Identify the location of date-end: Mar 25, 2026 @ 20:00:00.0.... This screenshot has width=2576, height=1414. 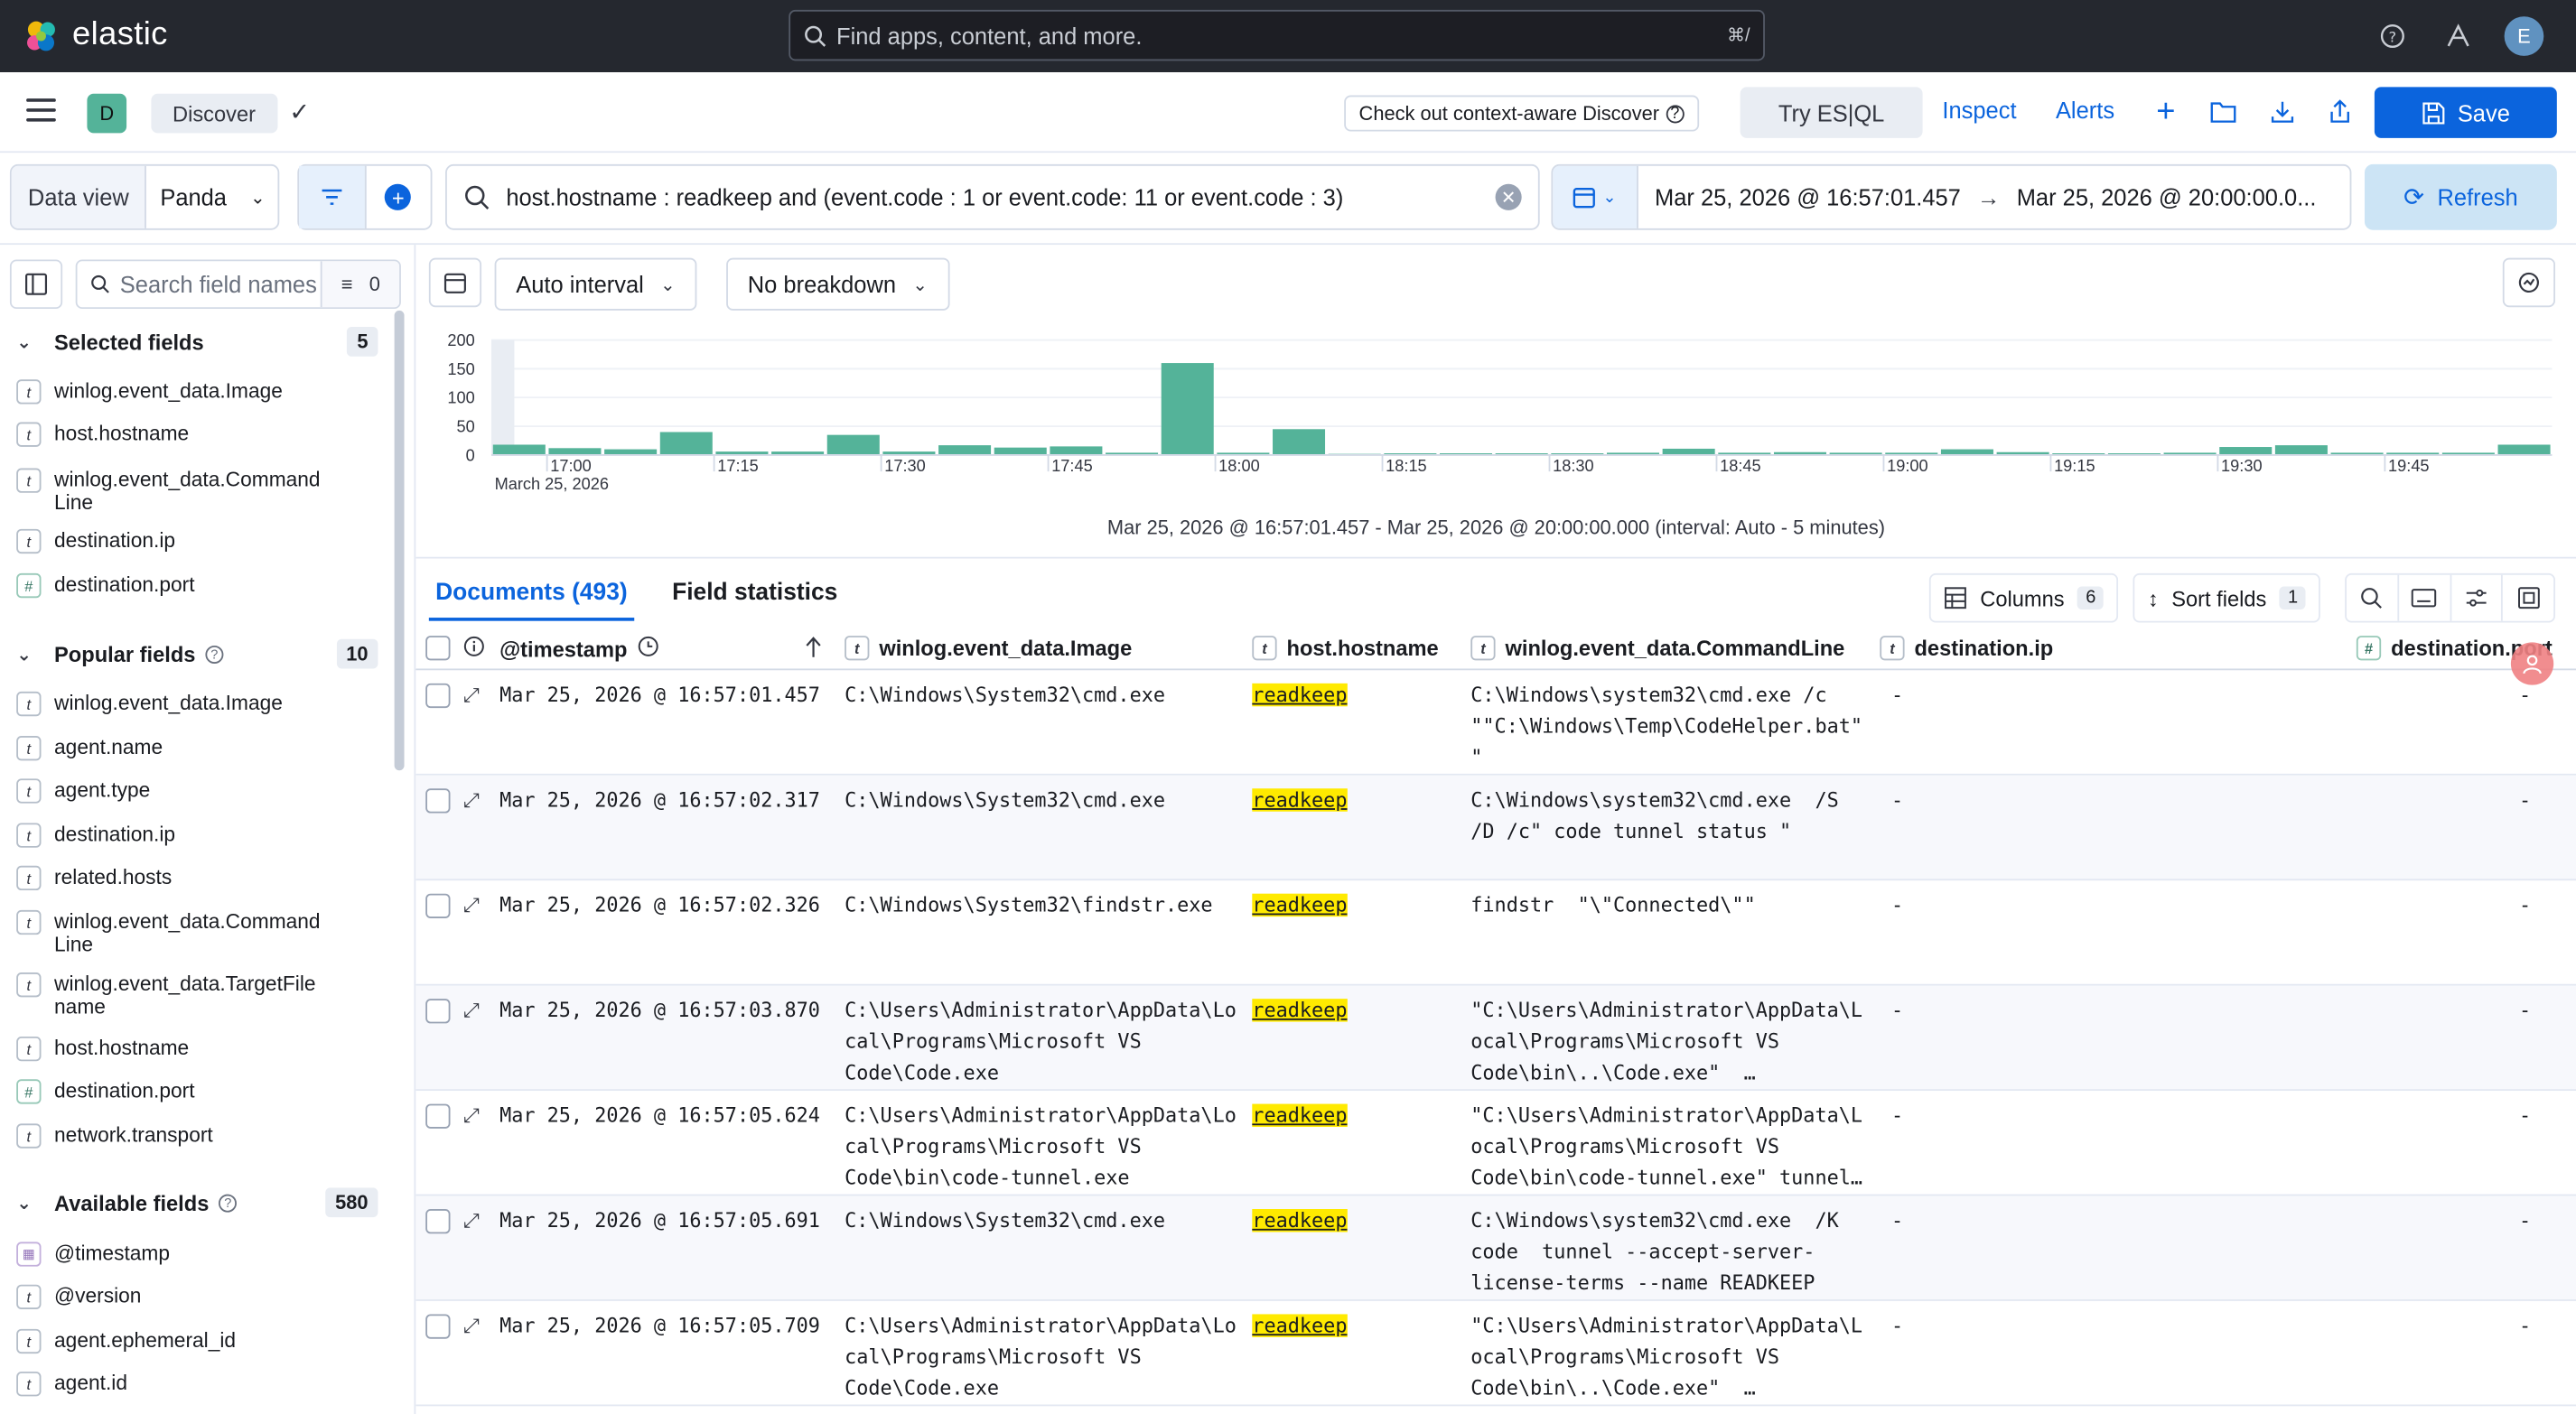
(2167, 197).